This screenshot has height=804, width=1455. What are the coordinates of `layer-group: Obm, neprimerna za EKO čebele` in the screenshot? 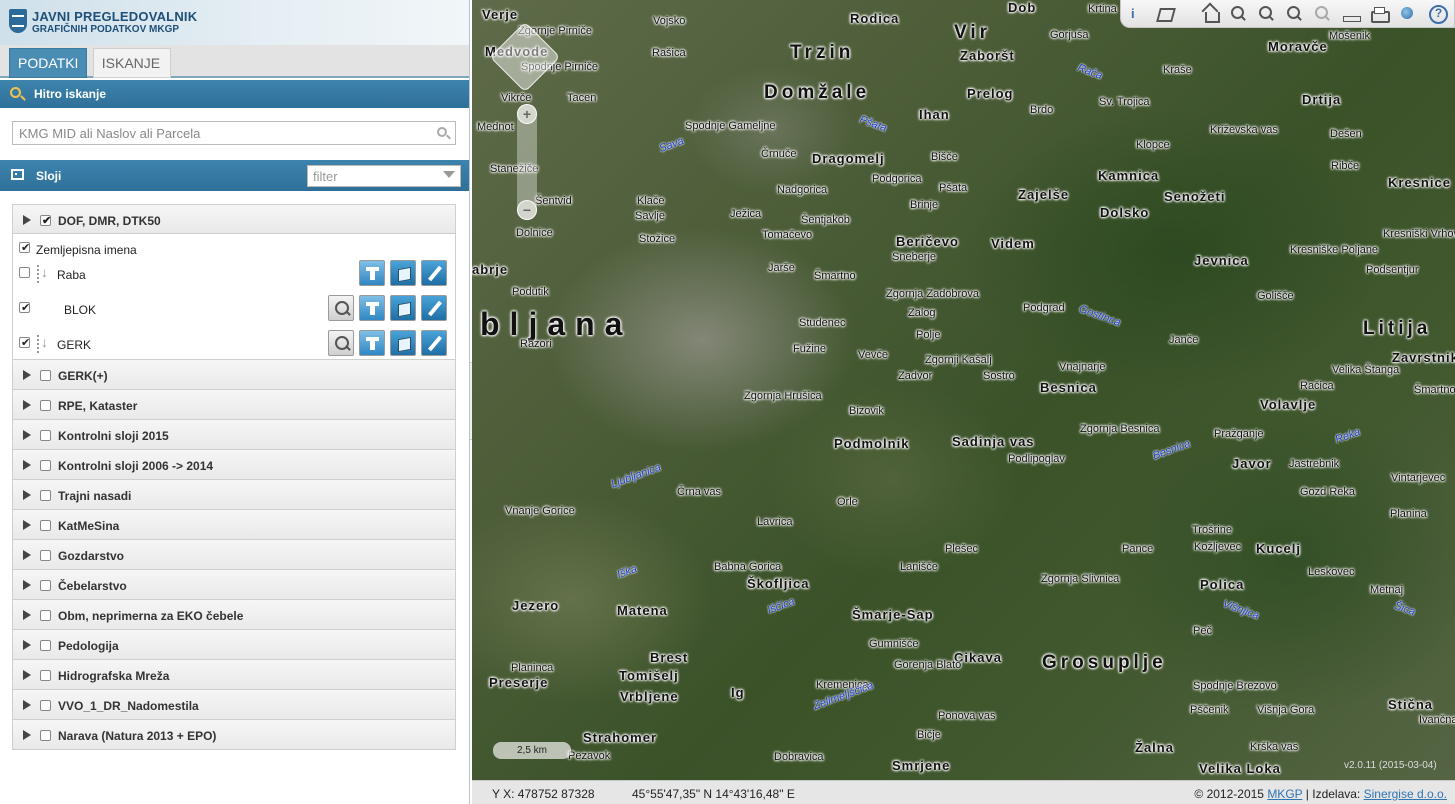 It's located at (234, 615).